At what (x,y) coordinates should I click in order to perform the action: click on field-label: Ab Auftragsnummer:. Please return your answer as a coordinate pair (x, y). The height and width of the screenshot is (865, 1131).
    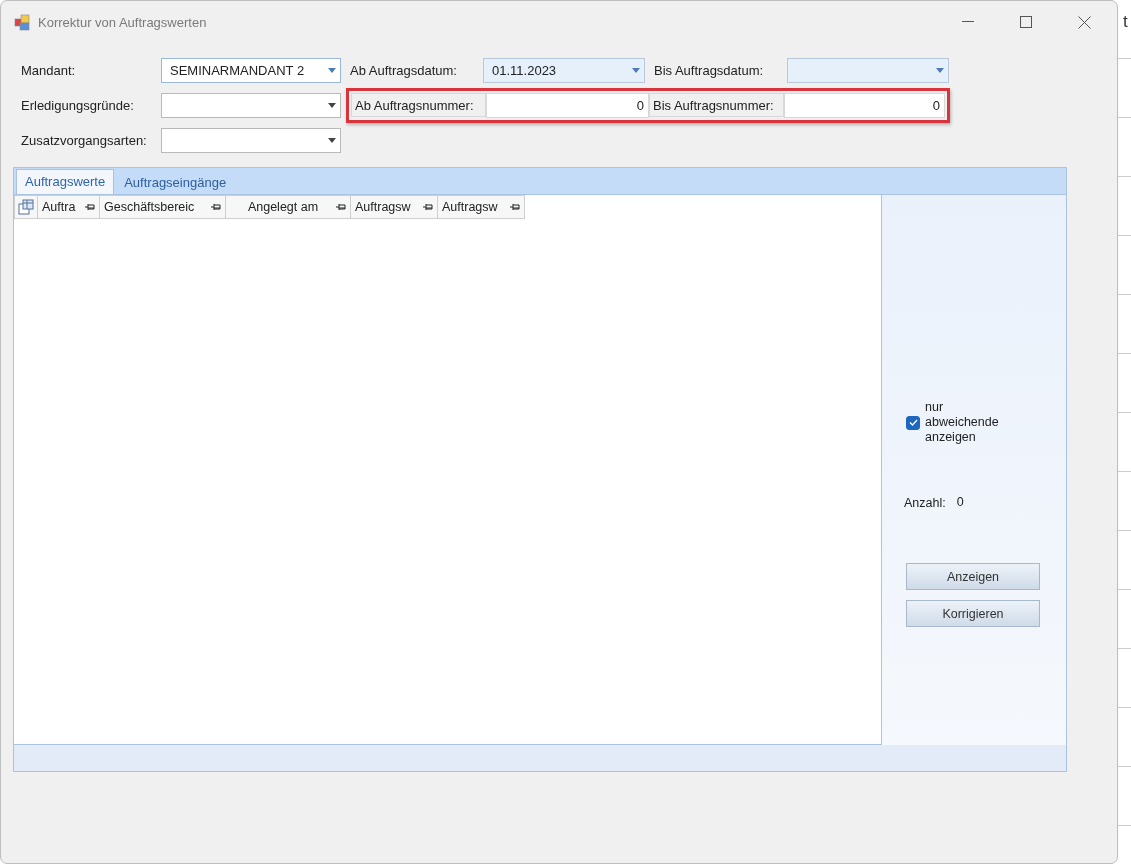
    Looking at the image, I should click on (418, 105).